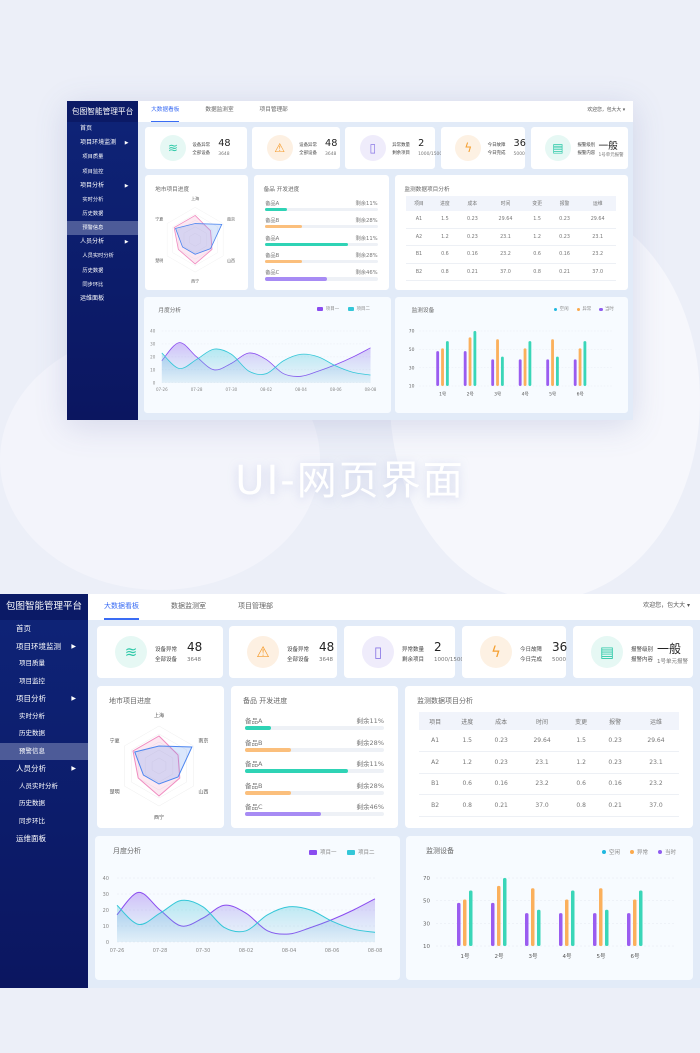 This screenshot has width=700, height=1053. Describe the element at coordinates (531, 650) in the screenshot. I see `stat-label: 今日故障` at that location.